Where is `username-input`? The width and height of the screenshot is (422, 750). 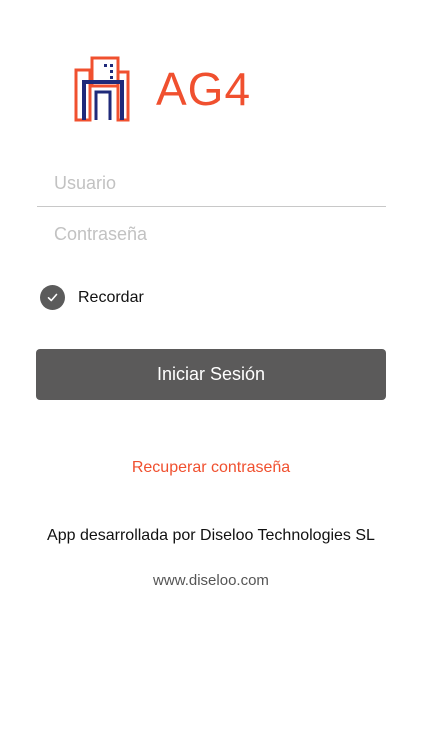
username-input is located at coordinates (211, 183).